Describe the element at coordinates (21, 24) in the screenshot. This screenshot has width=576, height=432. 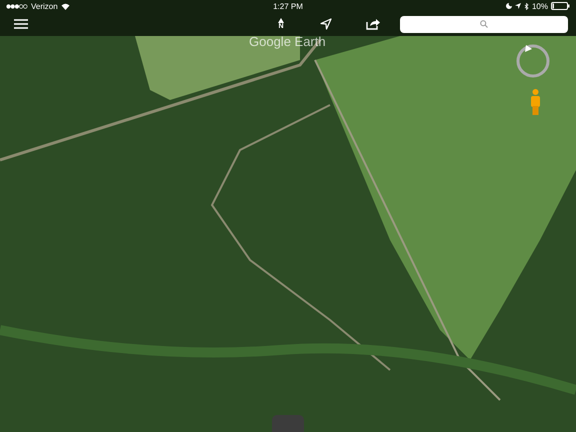
I see `menu-button` at that location.